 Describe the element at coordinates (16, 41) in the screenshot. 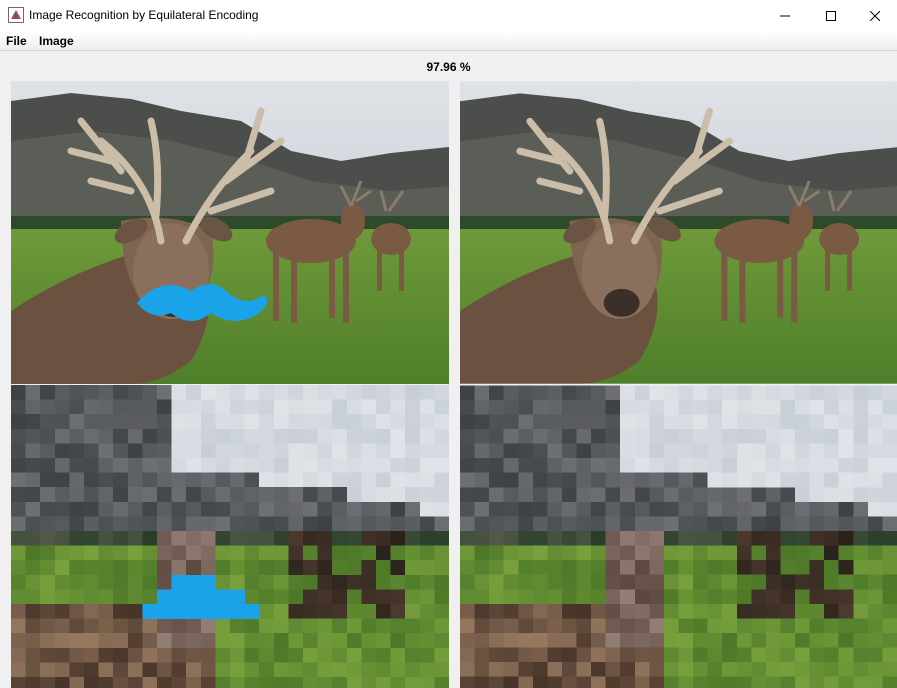

I see `menu-file: File` at that location.